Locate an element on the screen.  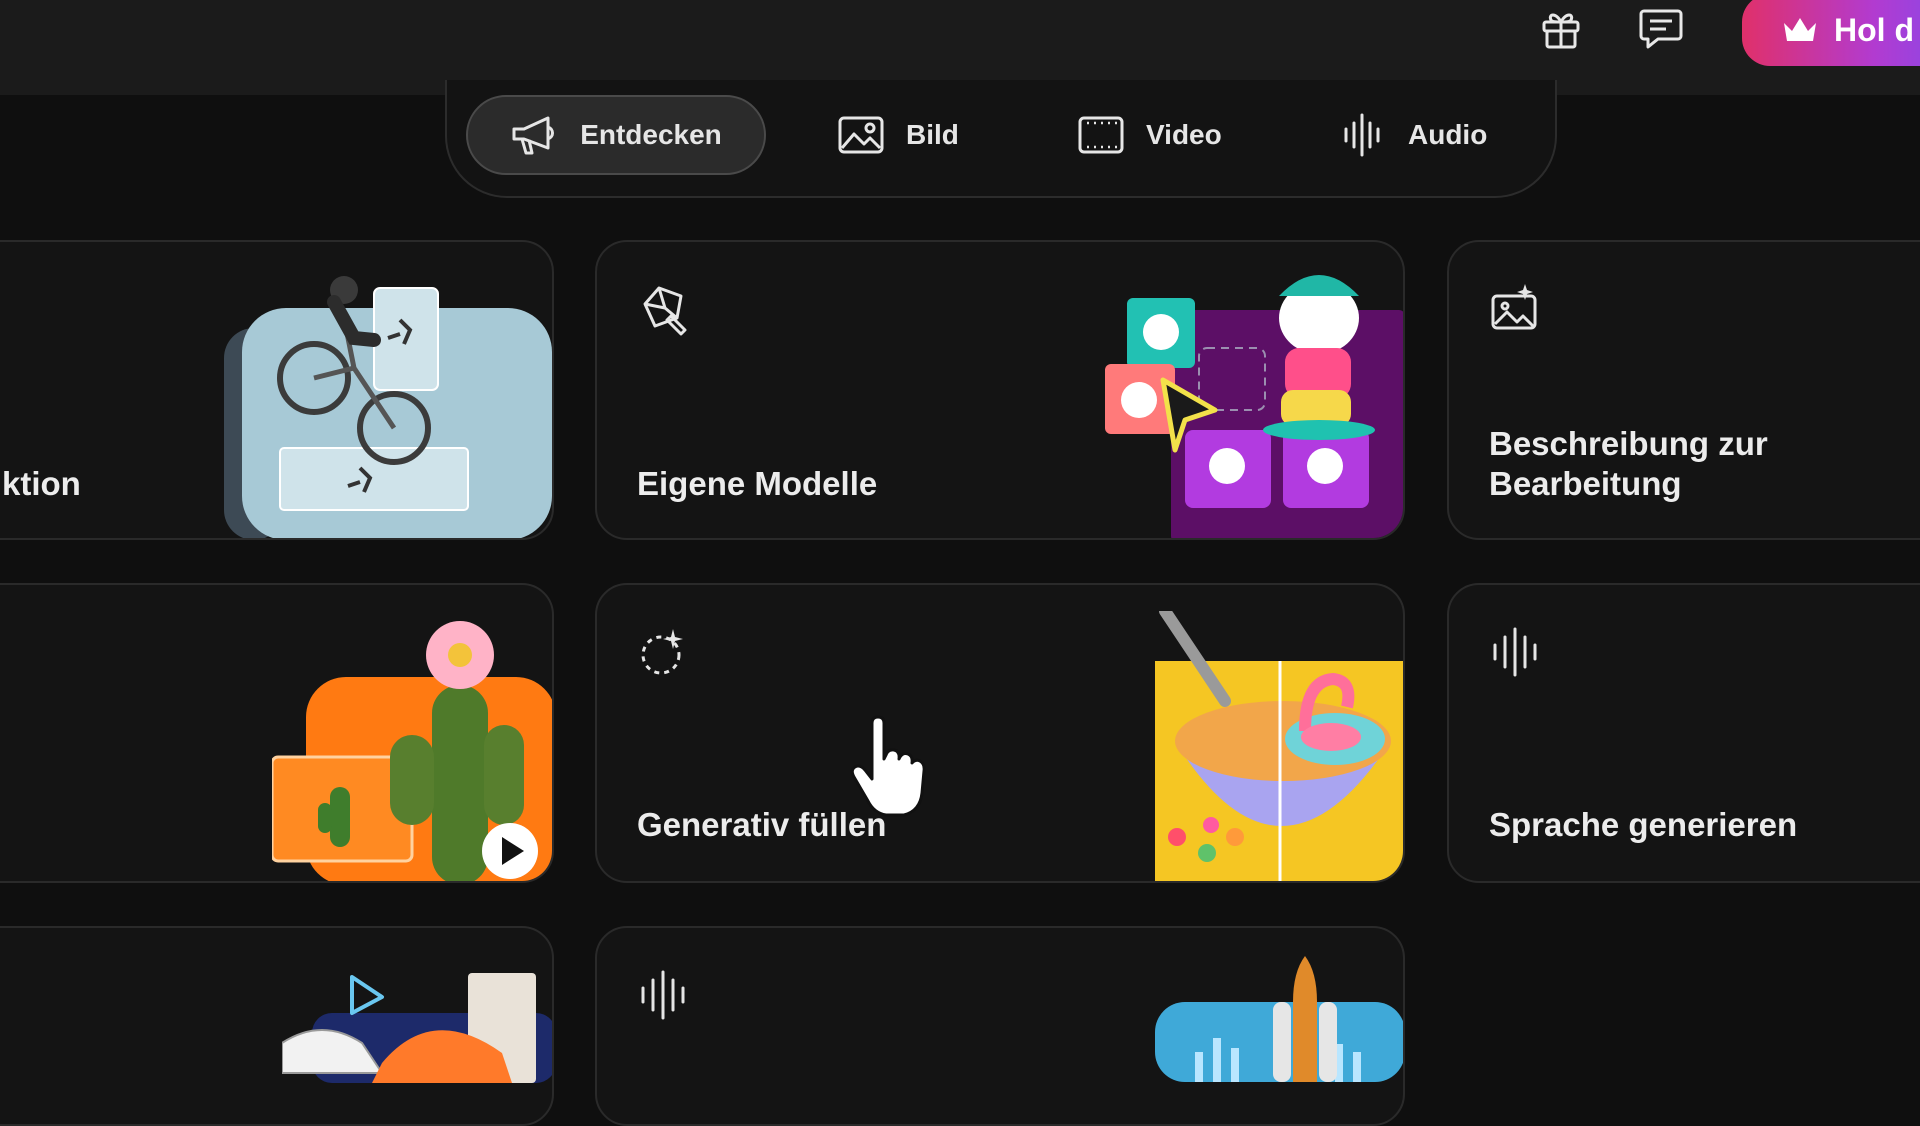
gift-icon is located at coordinates (1561, 29).